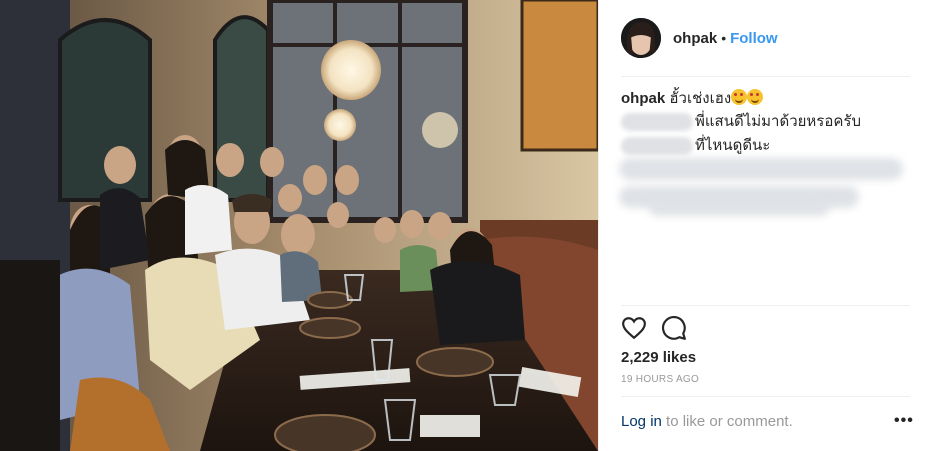 The image size is (932, 451). Describe the element at coordinates (727, 421) in the screenshot. I see `login-prompt-text: to like or comment.` at that location.